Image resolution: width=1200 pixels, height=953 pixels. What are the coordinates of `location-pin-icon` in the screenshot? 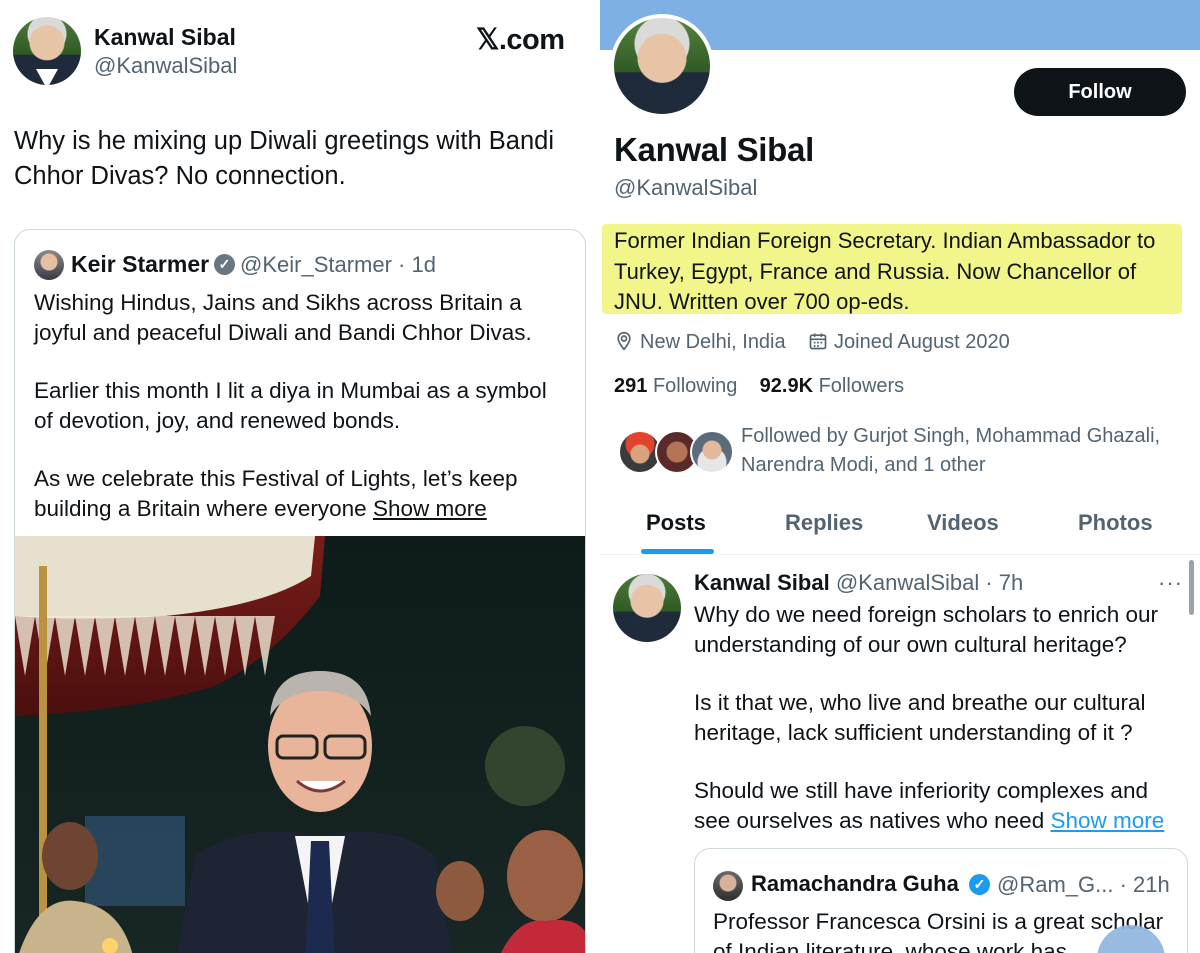 It's located at (624, 341).